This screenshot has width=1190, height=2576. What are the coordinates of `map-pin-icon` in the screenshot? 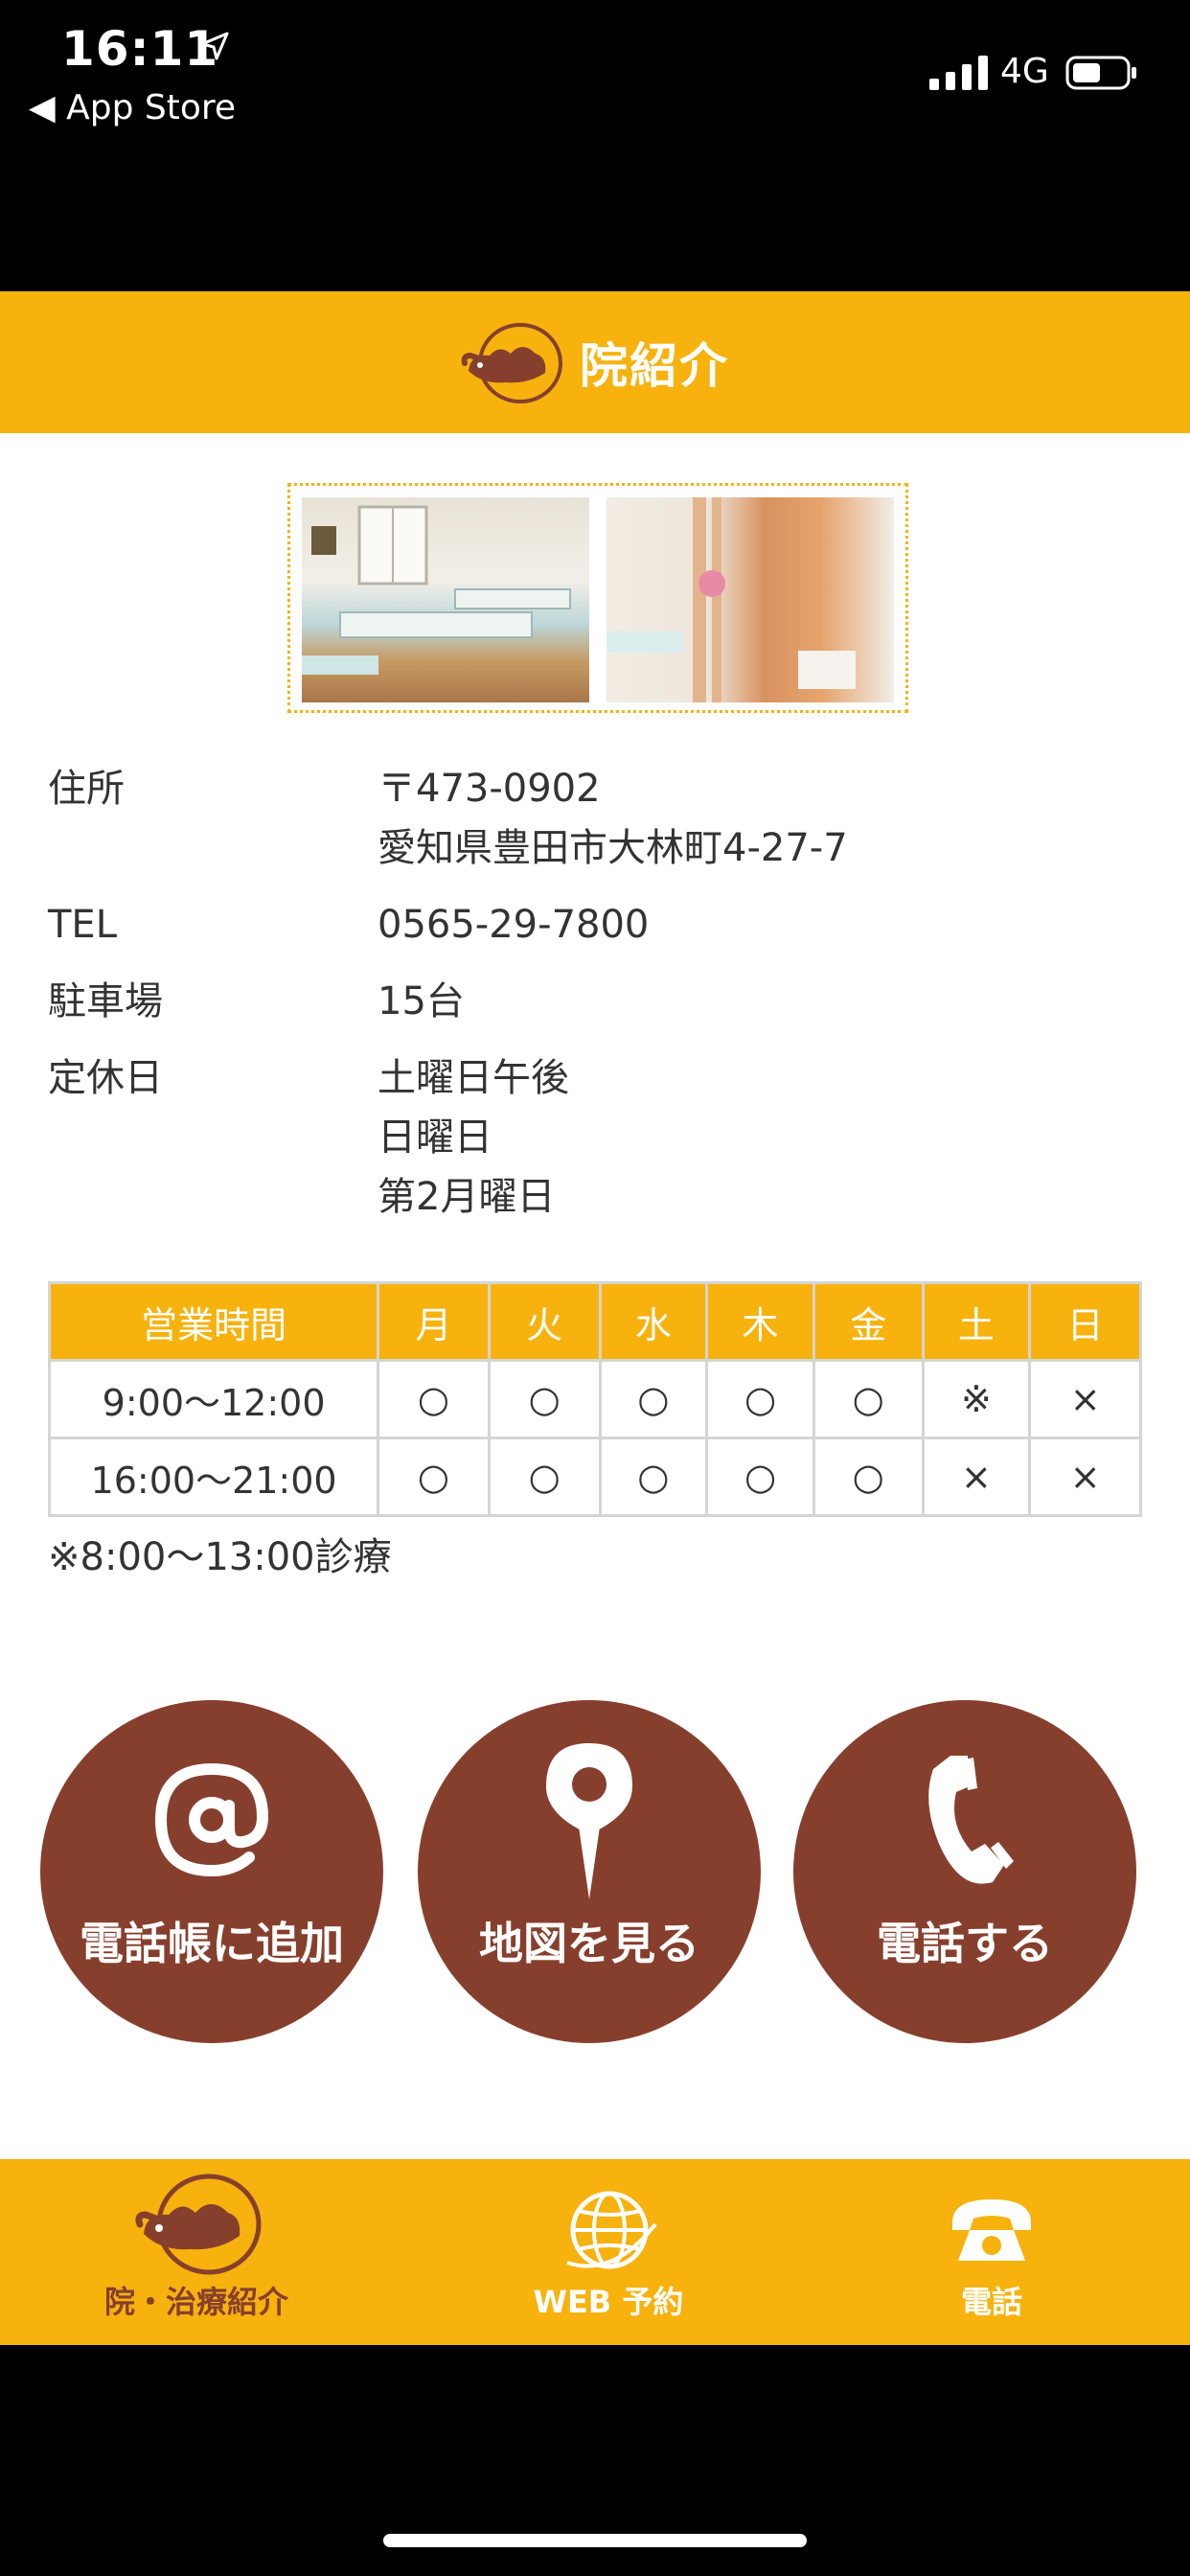 It's located at (589, 1821).